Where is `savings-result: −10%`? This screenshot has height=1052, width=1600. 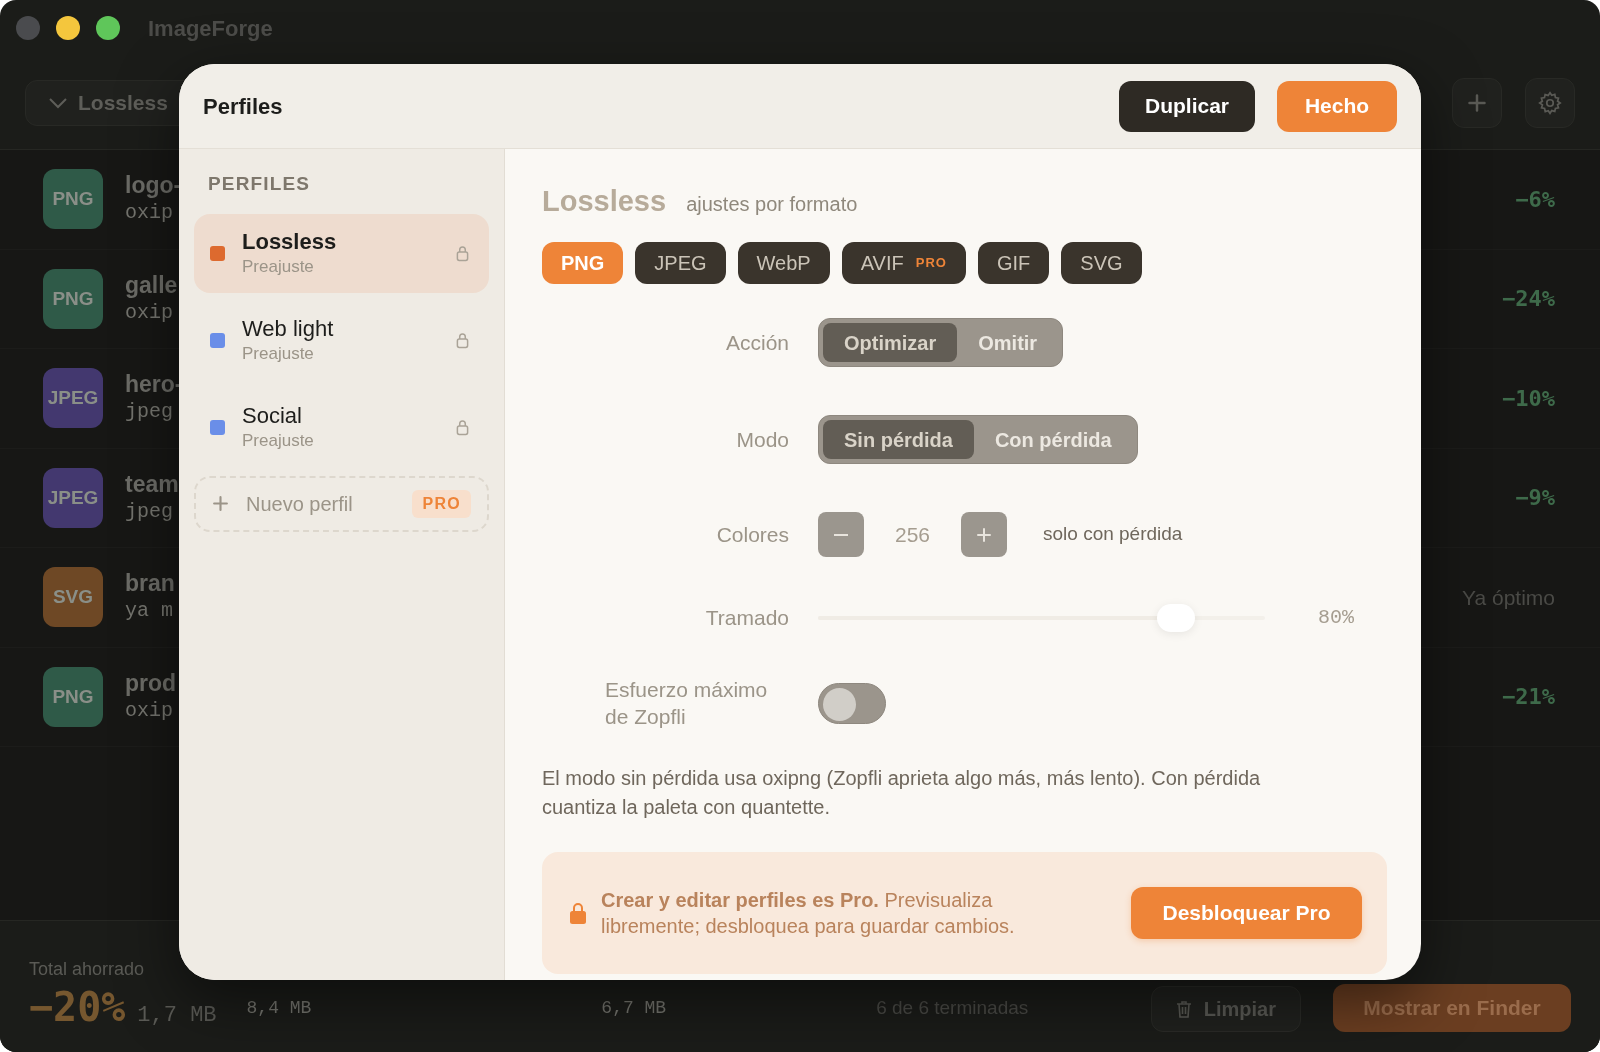
savings-result: −10% is located at coordinates (1528, 398).